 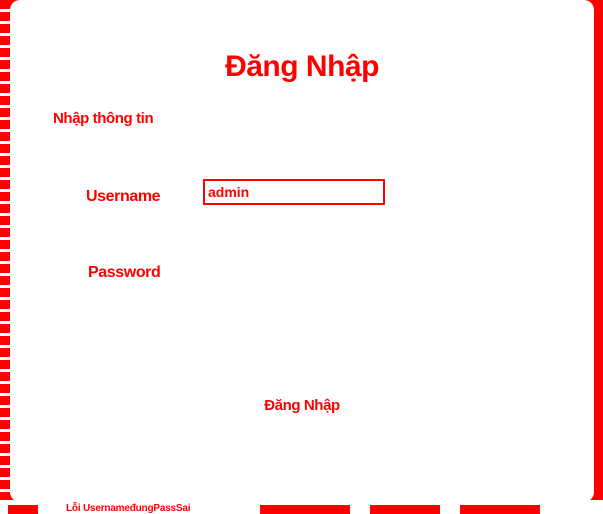 I want to click on status-caption: Lỗi UsernameđungPassSai, so click(x=128, y=508).